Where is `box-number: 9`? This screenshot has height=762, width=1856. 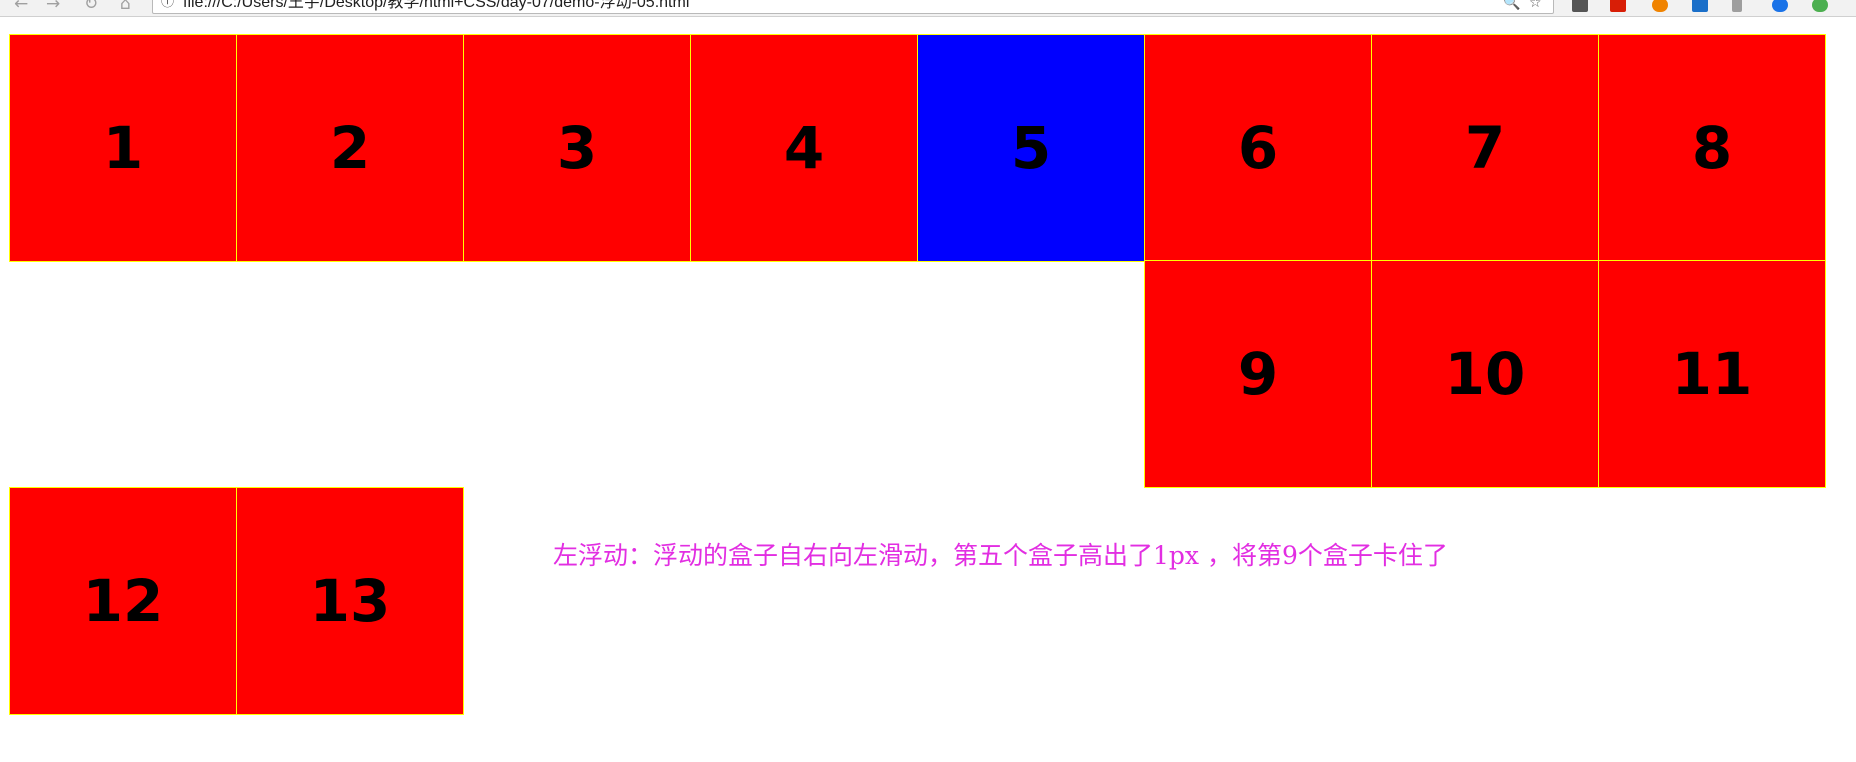
box-number: 9 is located at coordinates (1258, 374).